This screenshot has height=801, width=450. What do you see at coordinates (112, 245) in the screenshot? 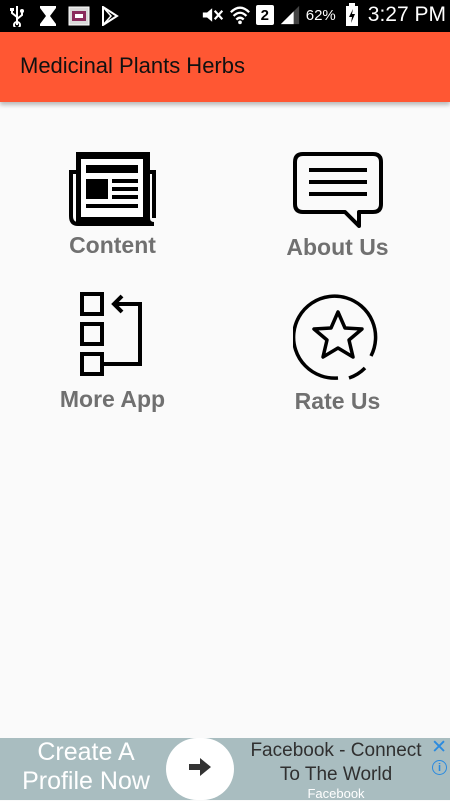
I see `content-label: Content` at bounding box center [112, 245].